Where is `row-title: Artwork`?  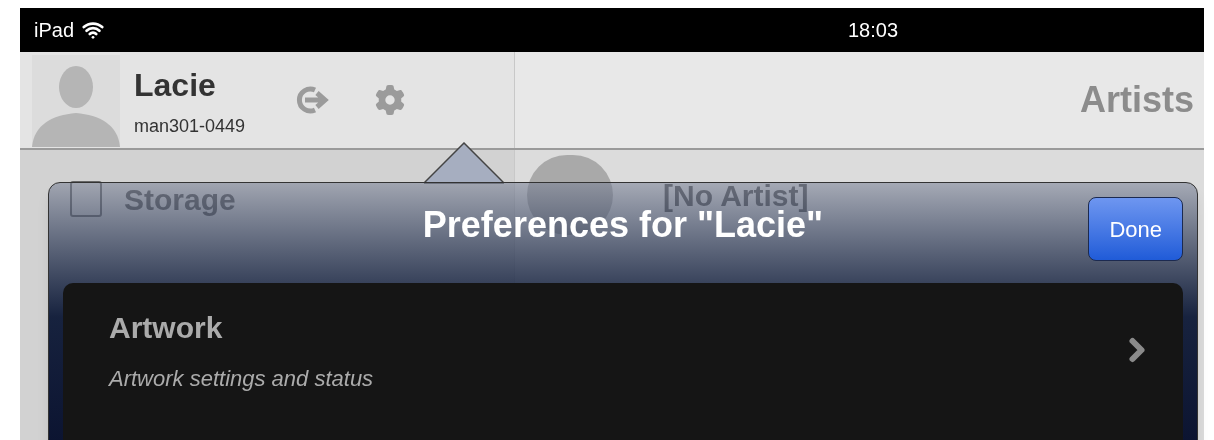
row-title: Artwork is located at coordinates (166, 328).